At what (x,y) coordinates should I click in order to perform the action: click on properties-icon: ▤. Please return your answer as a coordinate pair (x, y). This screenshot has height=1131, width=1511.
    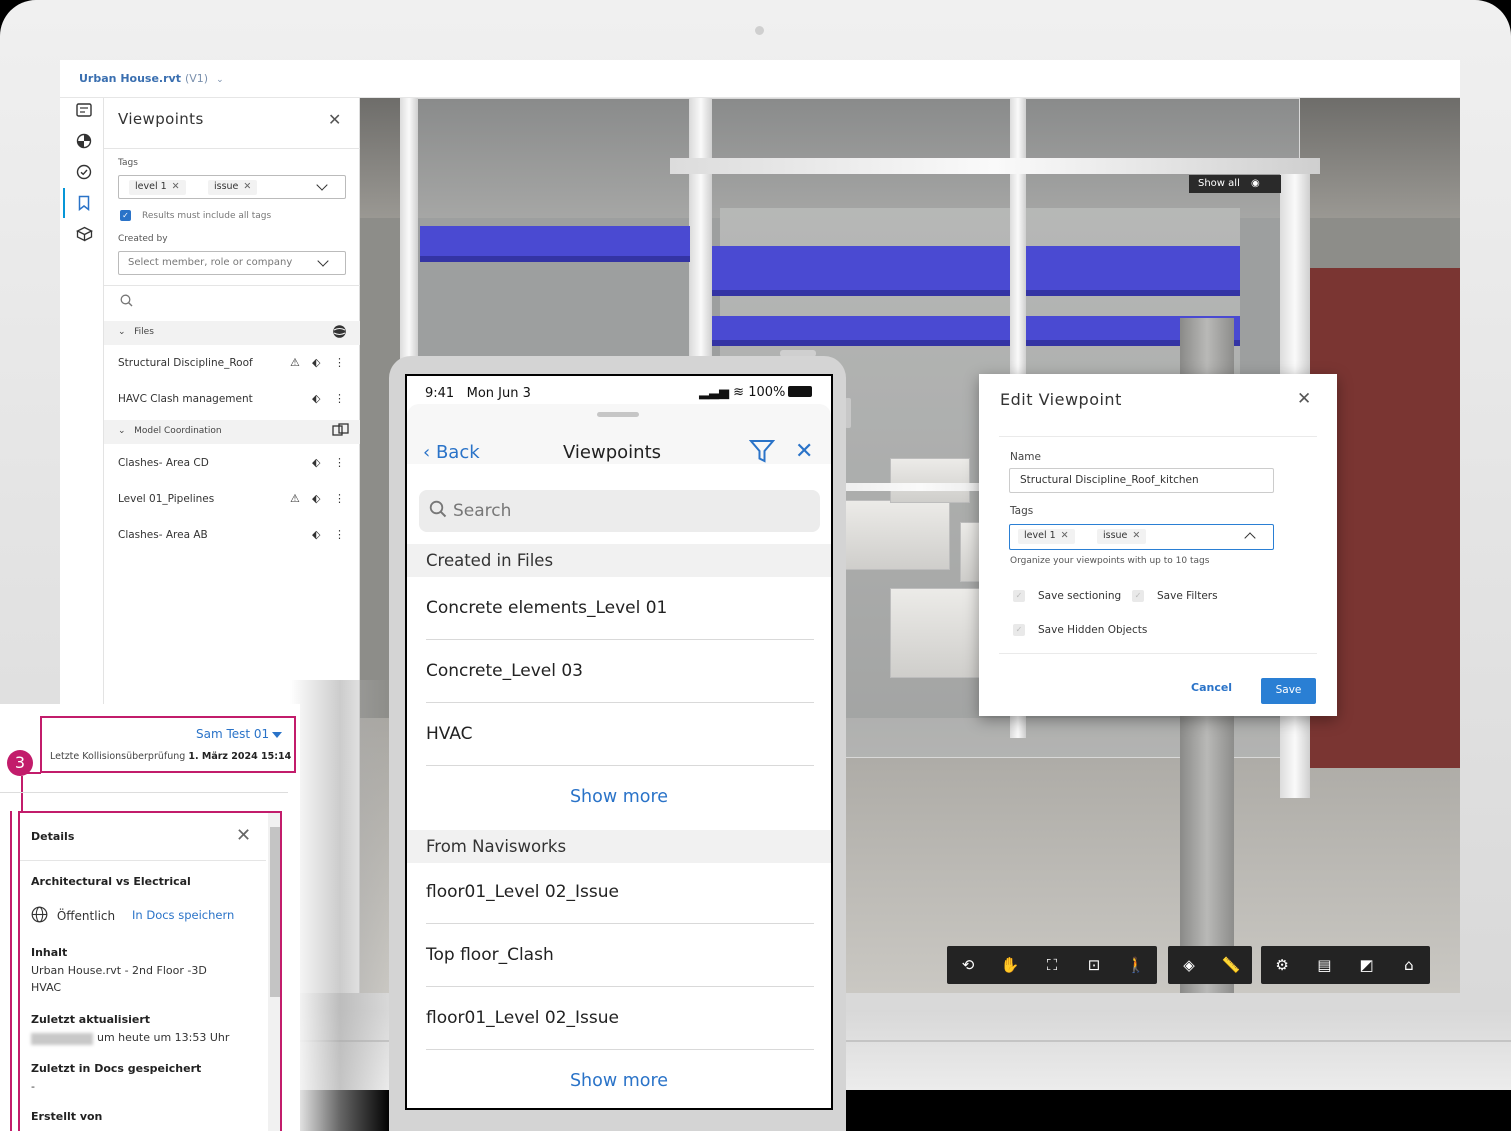
    Looking at the image, I should click on (1324, 965).